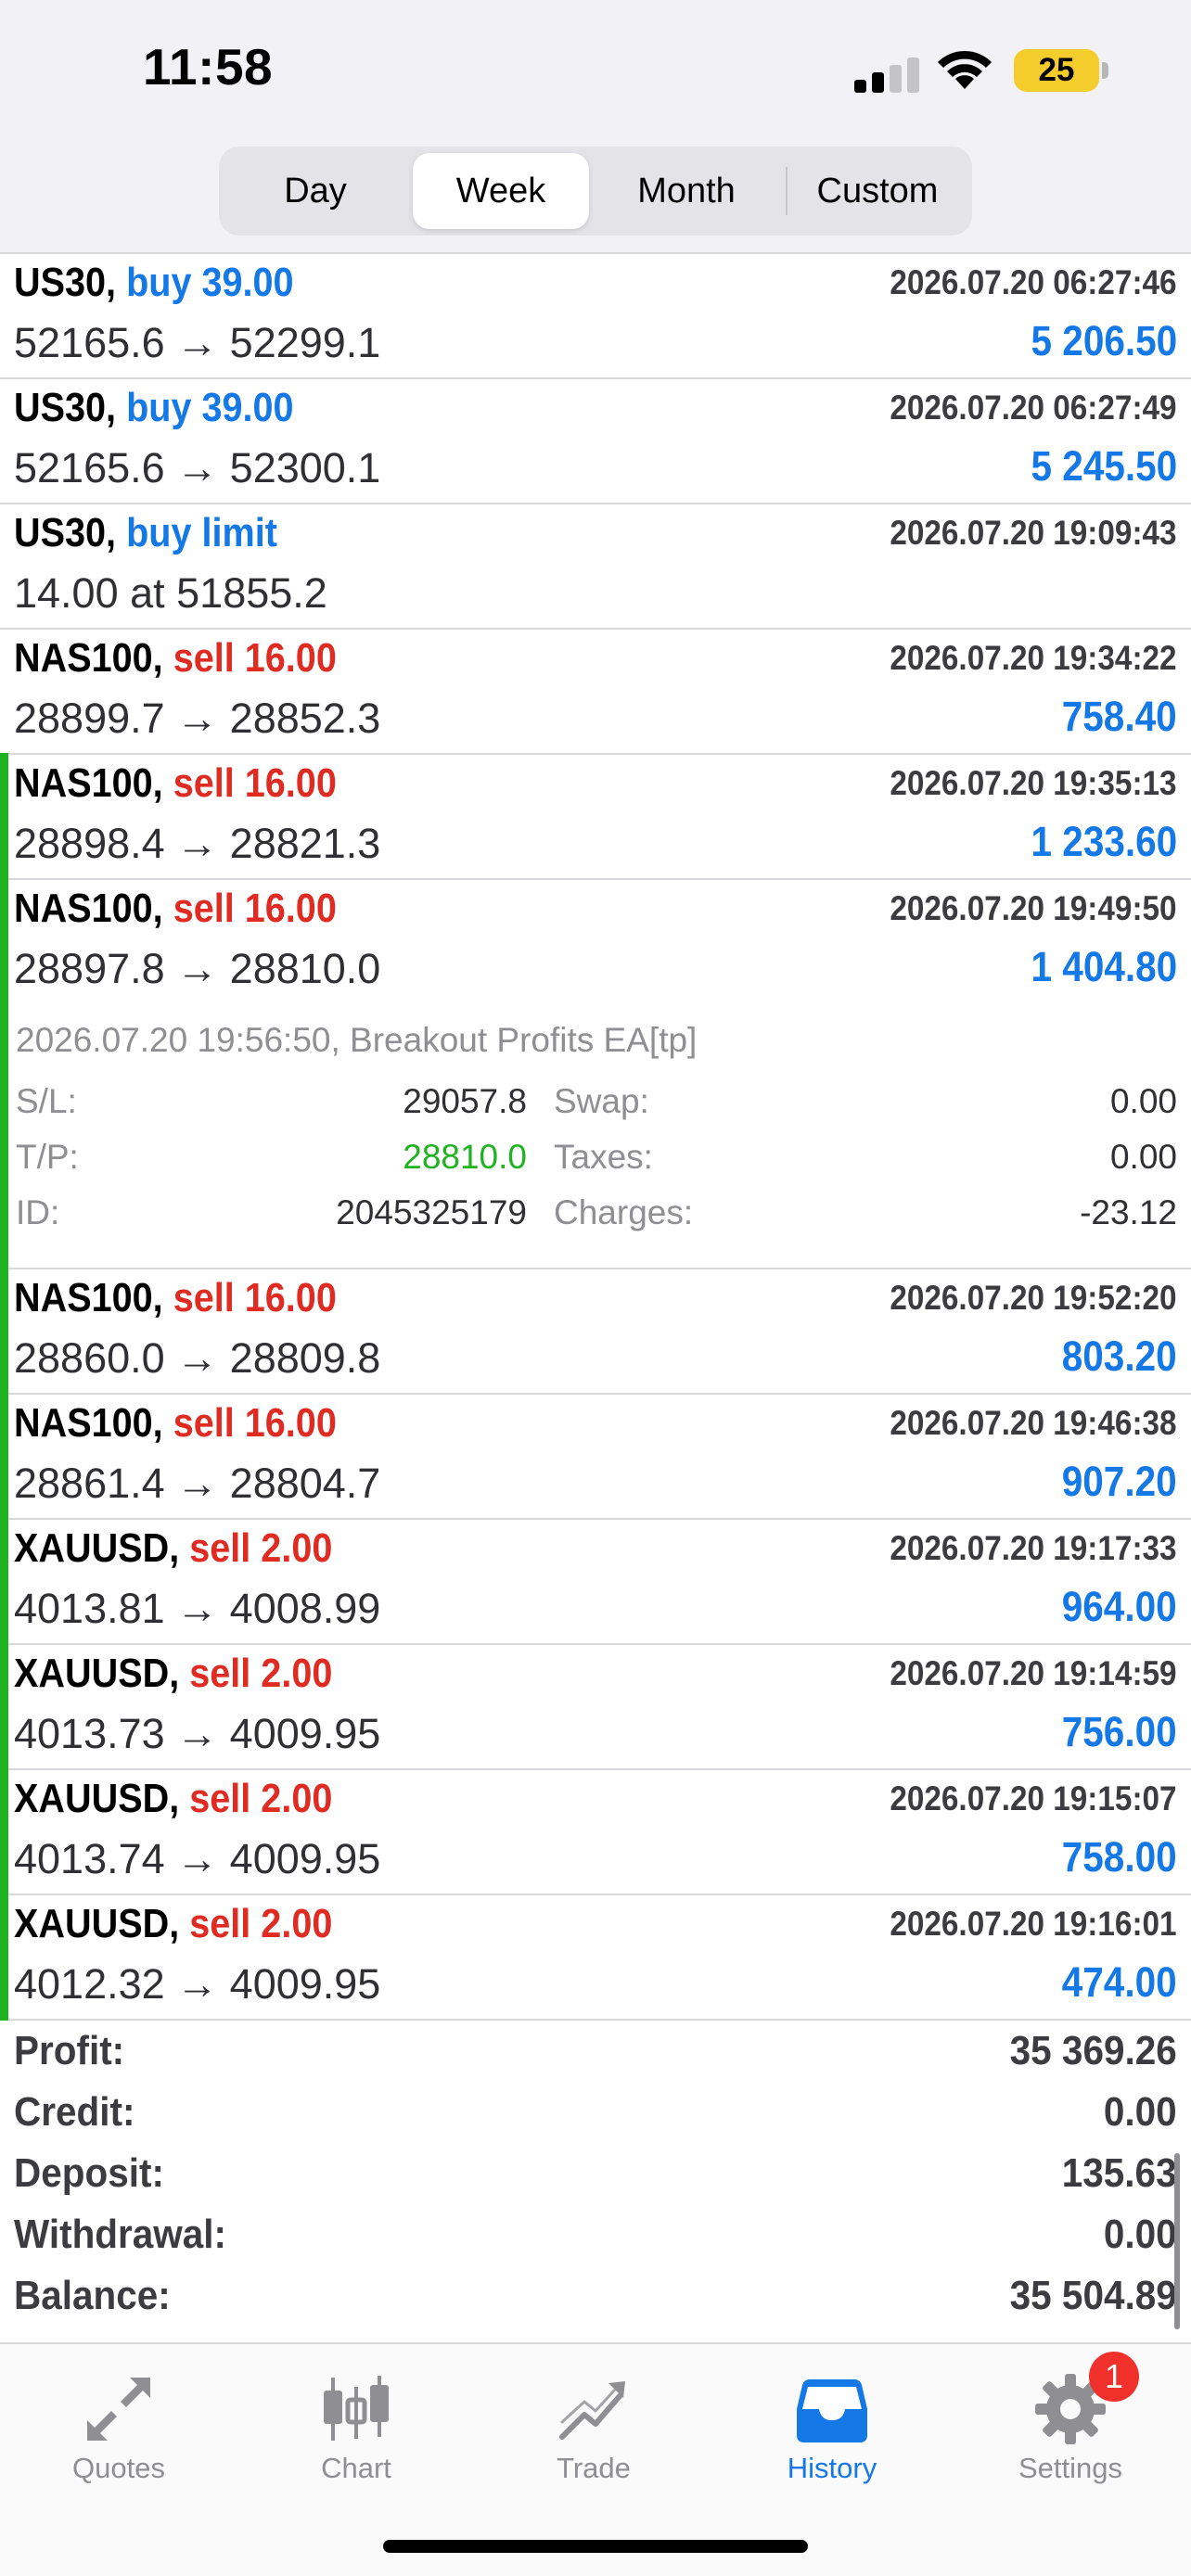 The image size is (1191, 2576). I want to click on home-indicator, so click(595, 2546).